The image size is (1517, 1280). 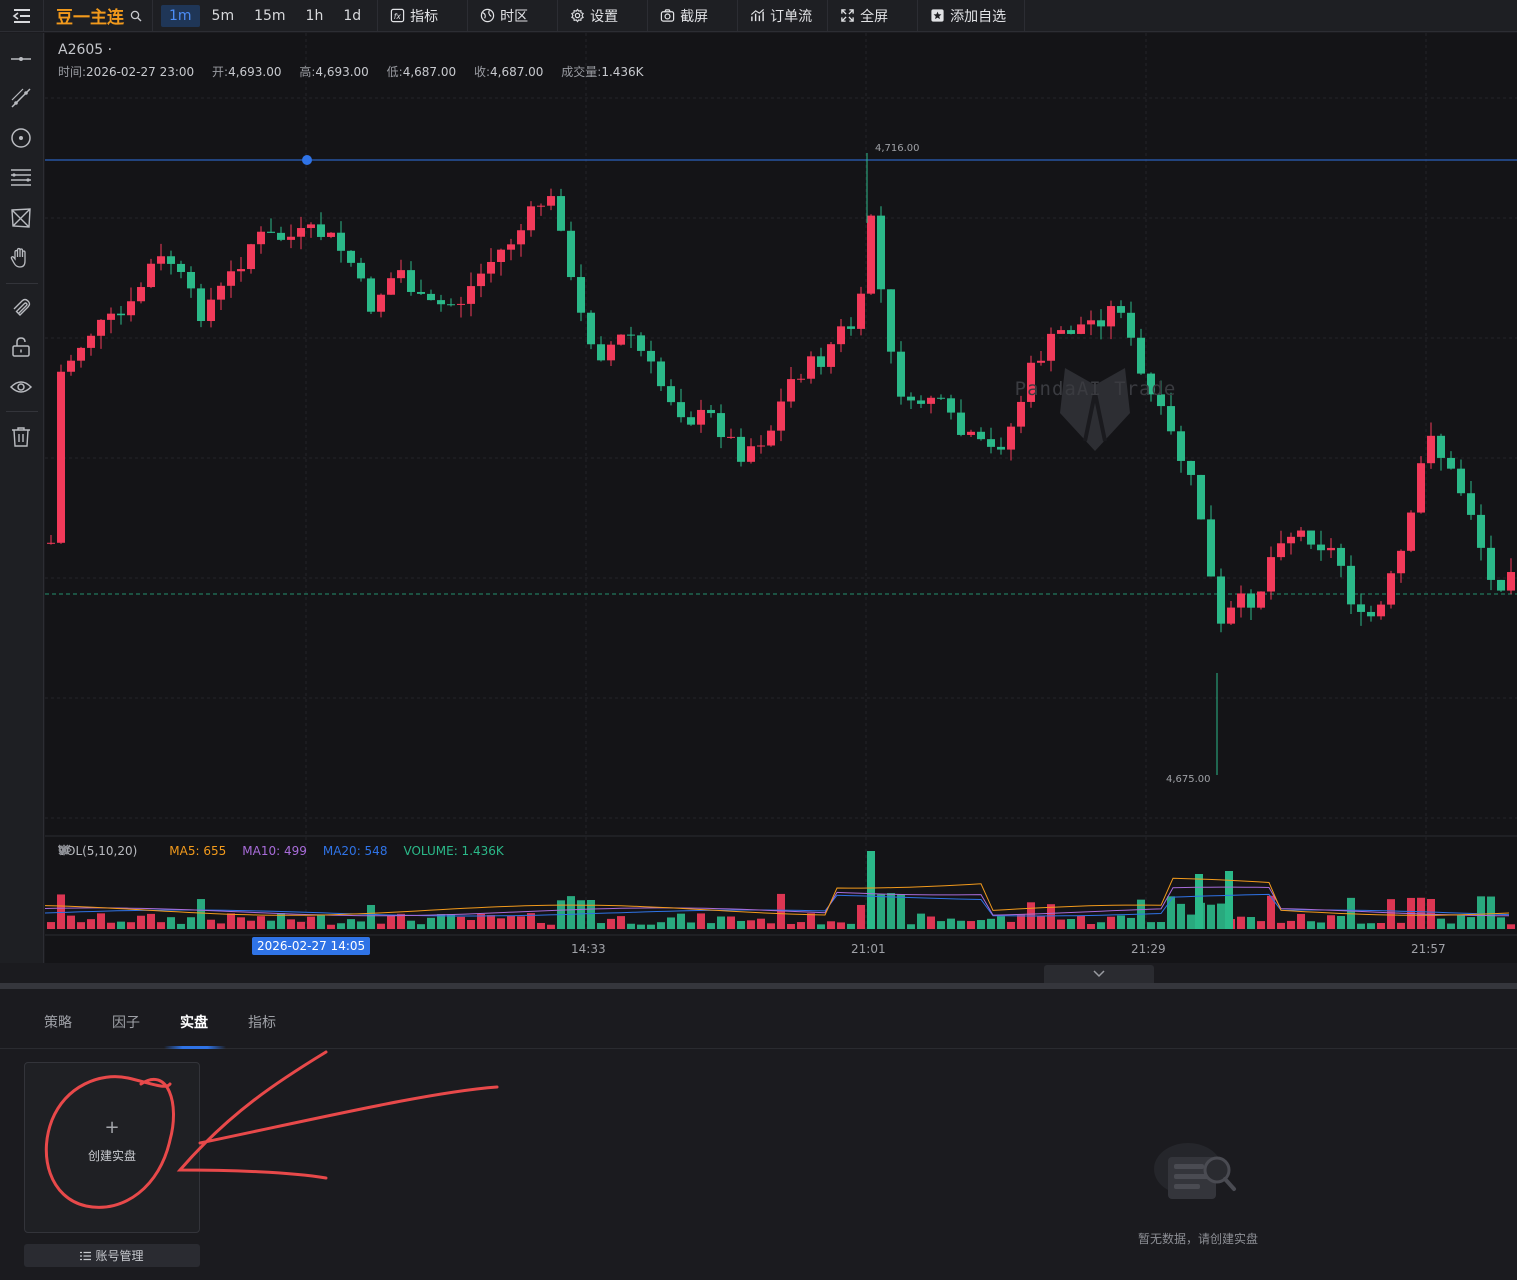 What do you see at coordinates (307, 160) in the screenshot?
I see `line-handle` at bounding box center [307, 160].